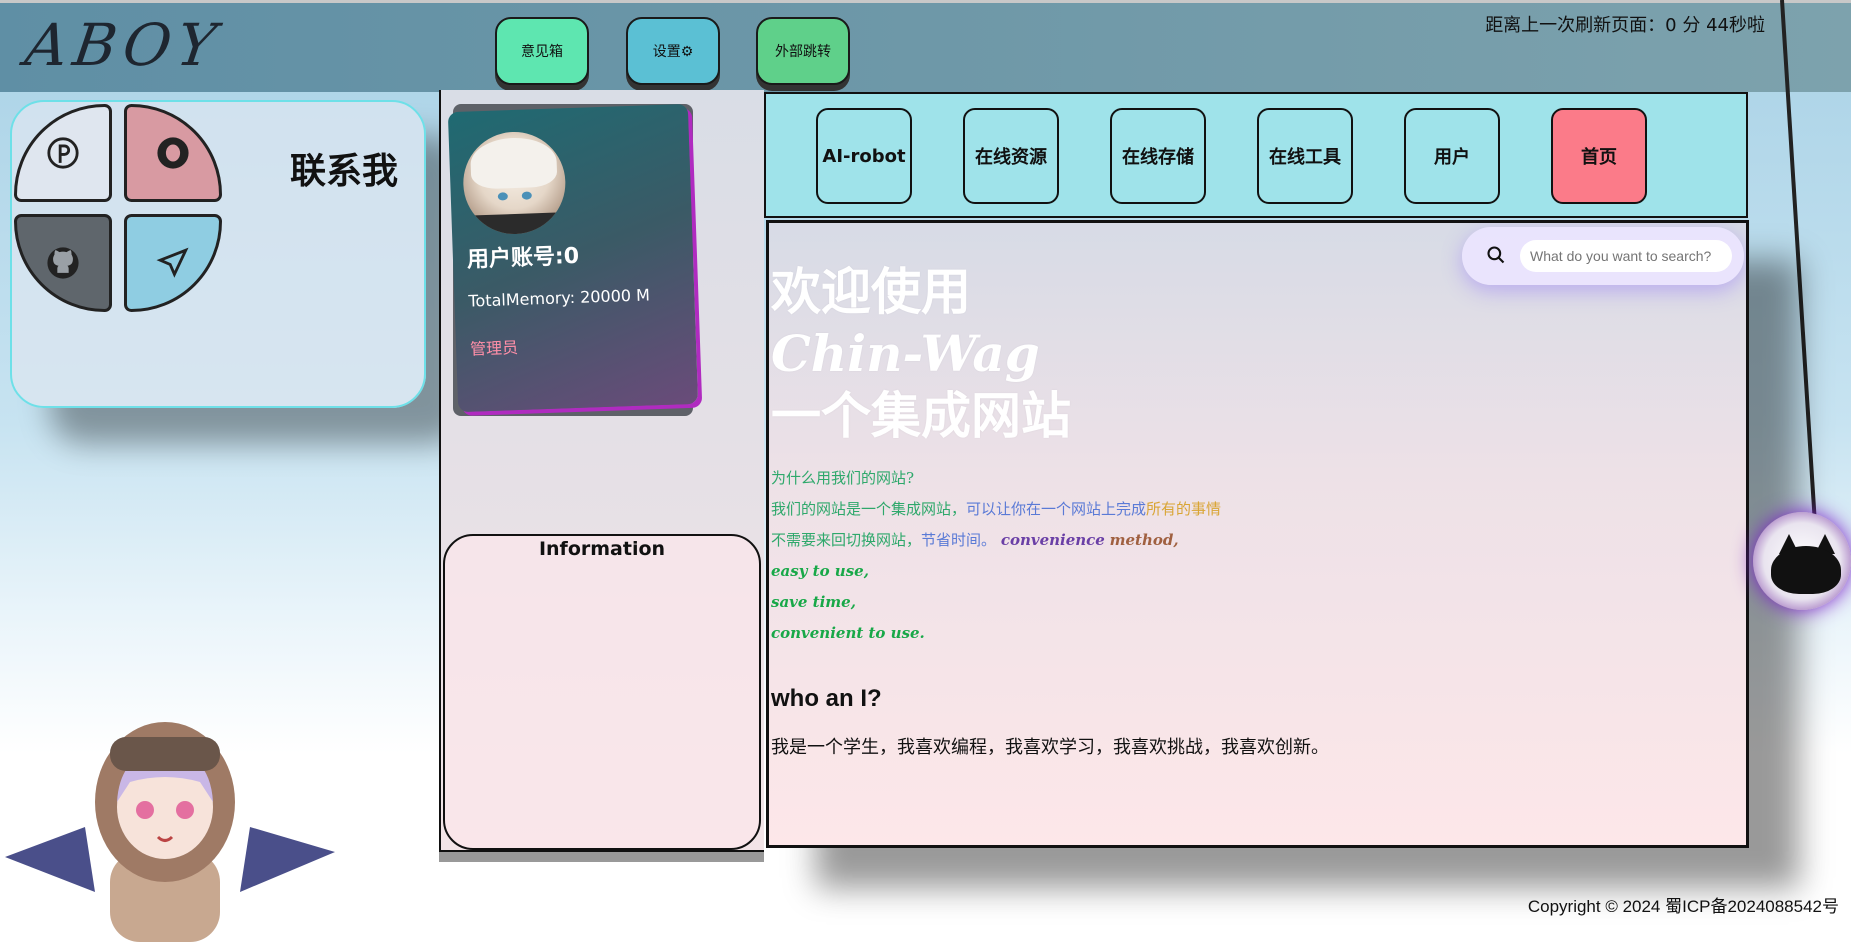  Describe the element at coordinates (514, 183) in the screenshot. I see `avatar` at that location.